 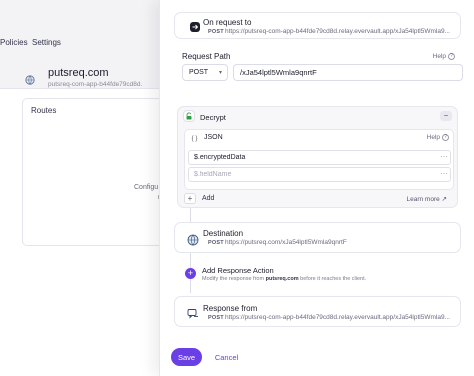 I want to click on field-row: ⋯, so click(x=319, y=176).